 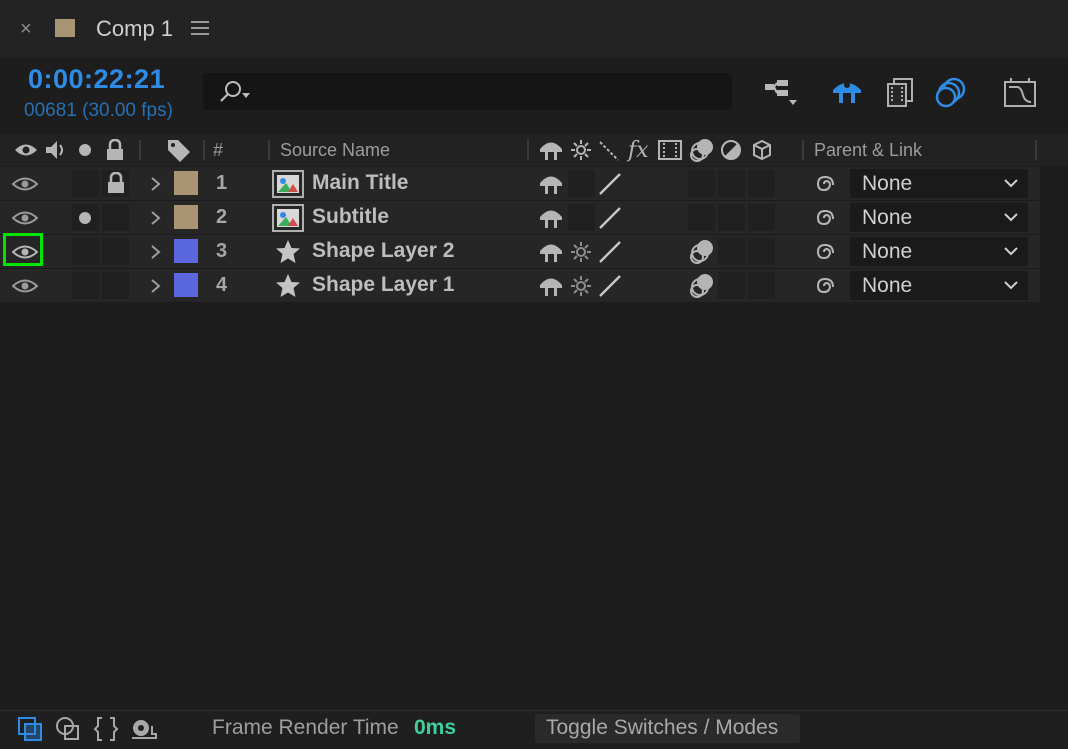 What do you see at coordinates (762, 150) in the screenshot?
I see `3d-layer-switch-icon` at bounding box center [762, 150].